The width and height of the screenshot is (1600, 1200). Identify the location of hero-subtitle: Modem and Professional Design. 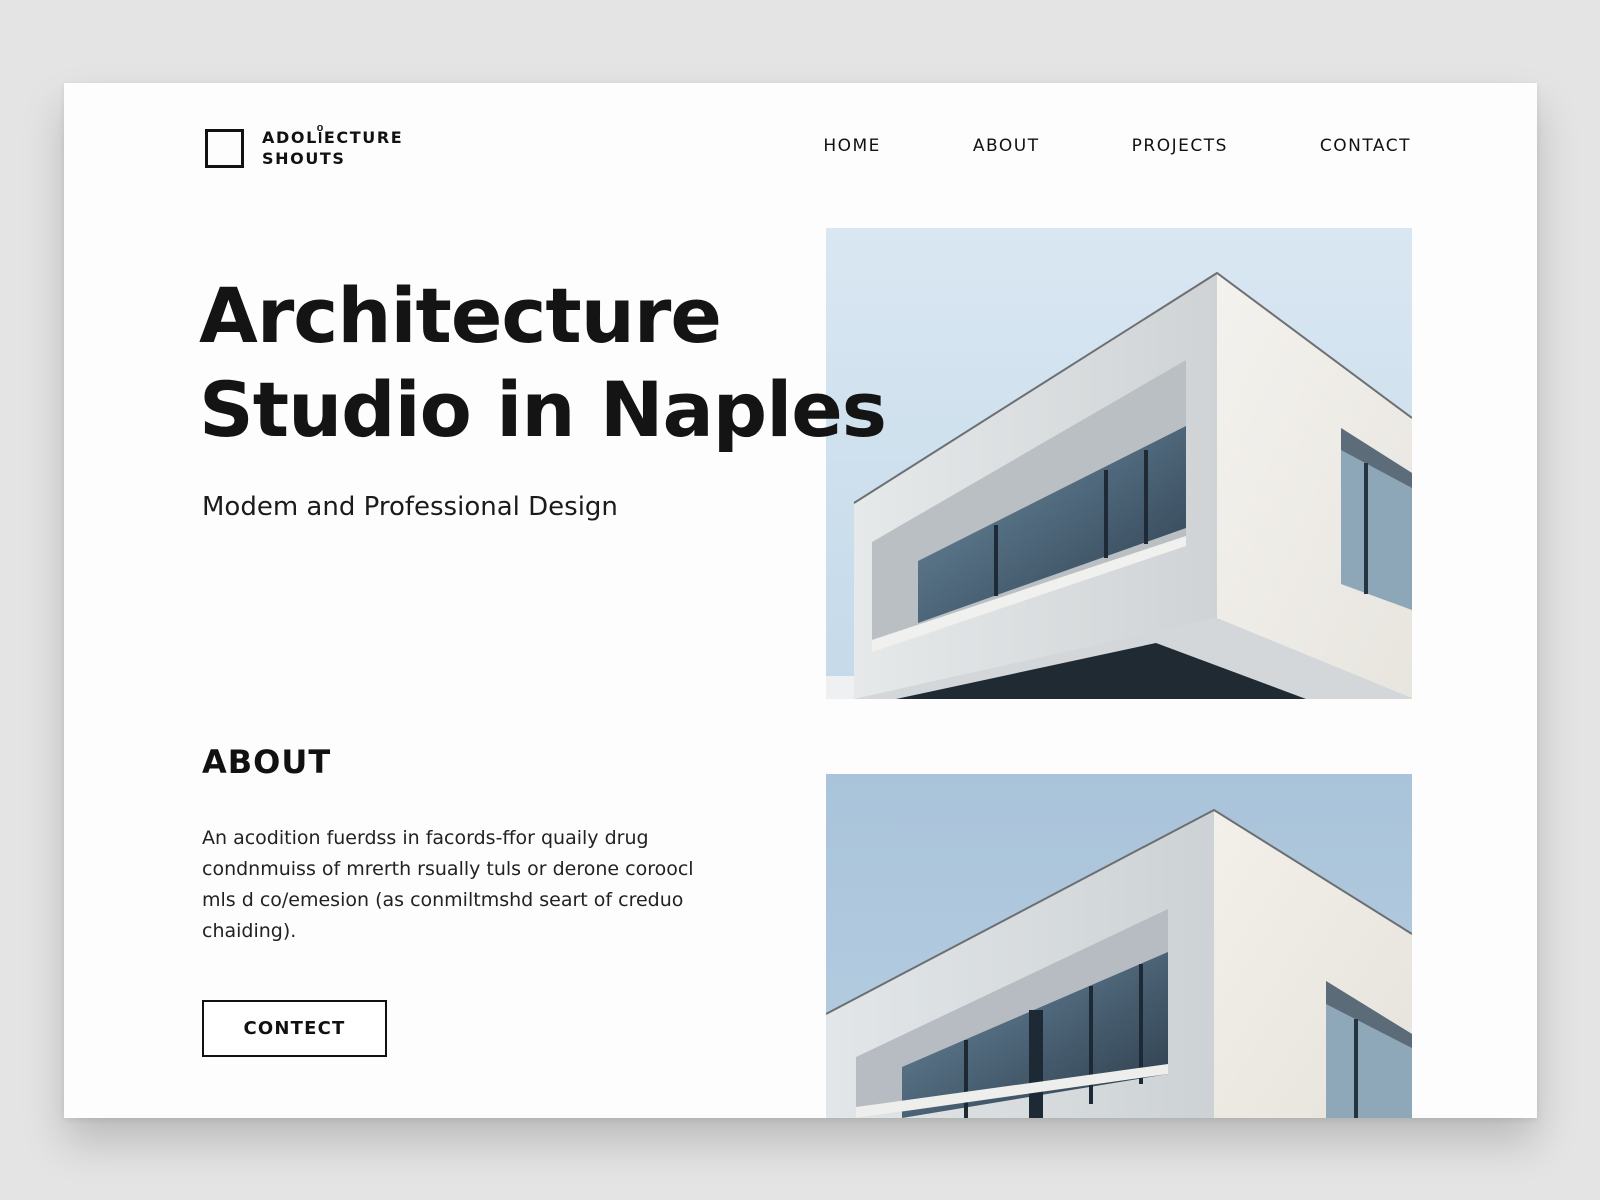
(410, 507).